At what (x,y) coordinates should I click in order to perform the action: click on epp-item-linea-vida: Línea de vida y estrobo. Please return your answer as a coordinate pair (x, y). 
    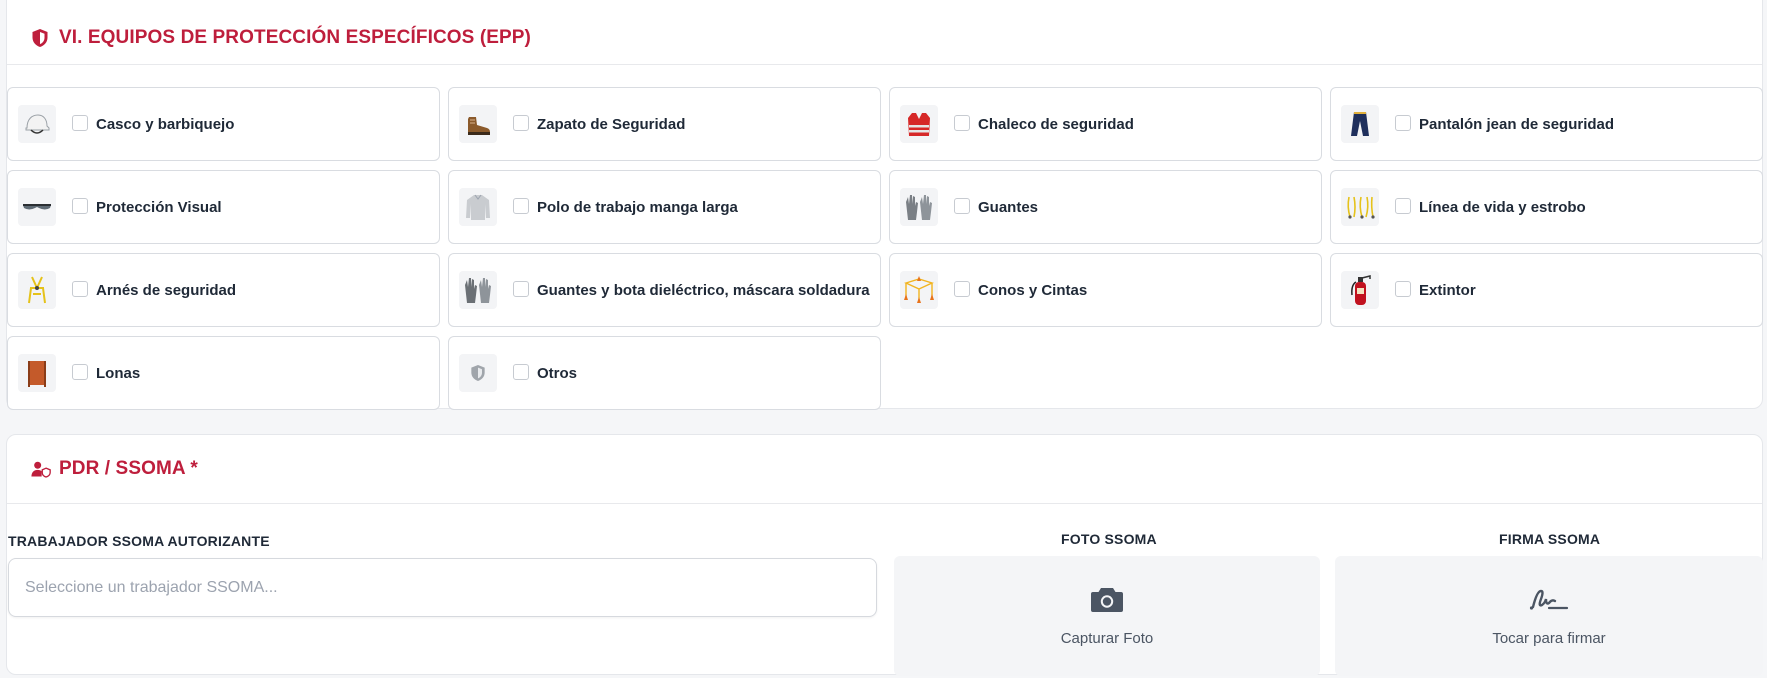
    Looking at the image, I should click on (1546, 207).